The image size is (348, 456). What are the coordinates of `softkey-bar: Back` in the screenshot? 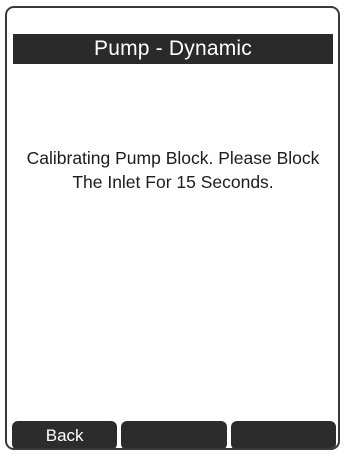 It's located at (174, 434).